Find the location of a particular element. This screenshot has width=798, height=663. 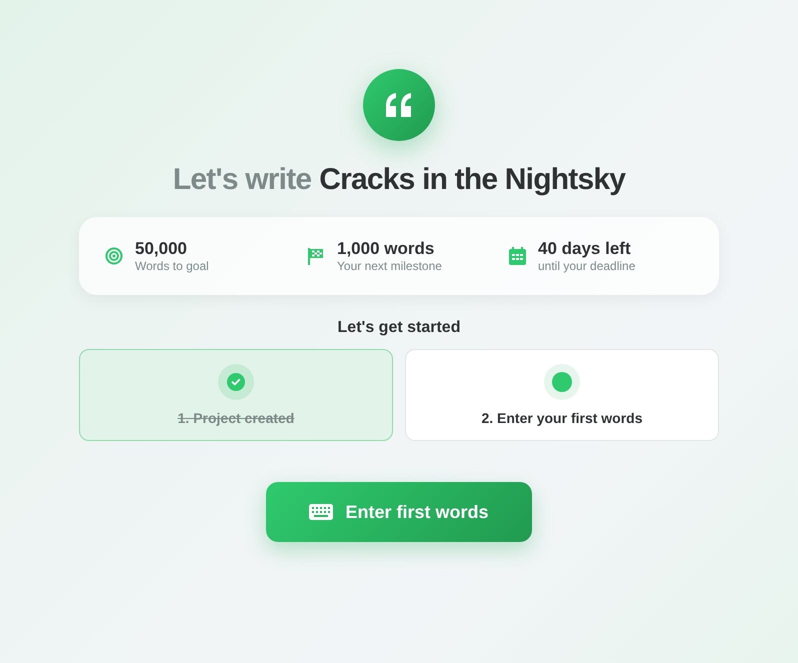

stat-label: until your deadline is located at coordinates (587, 266).